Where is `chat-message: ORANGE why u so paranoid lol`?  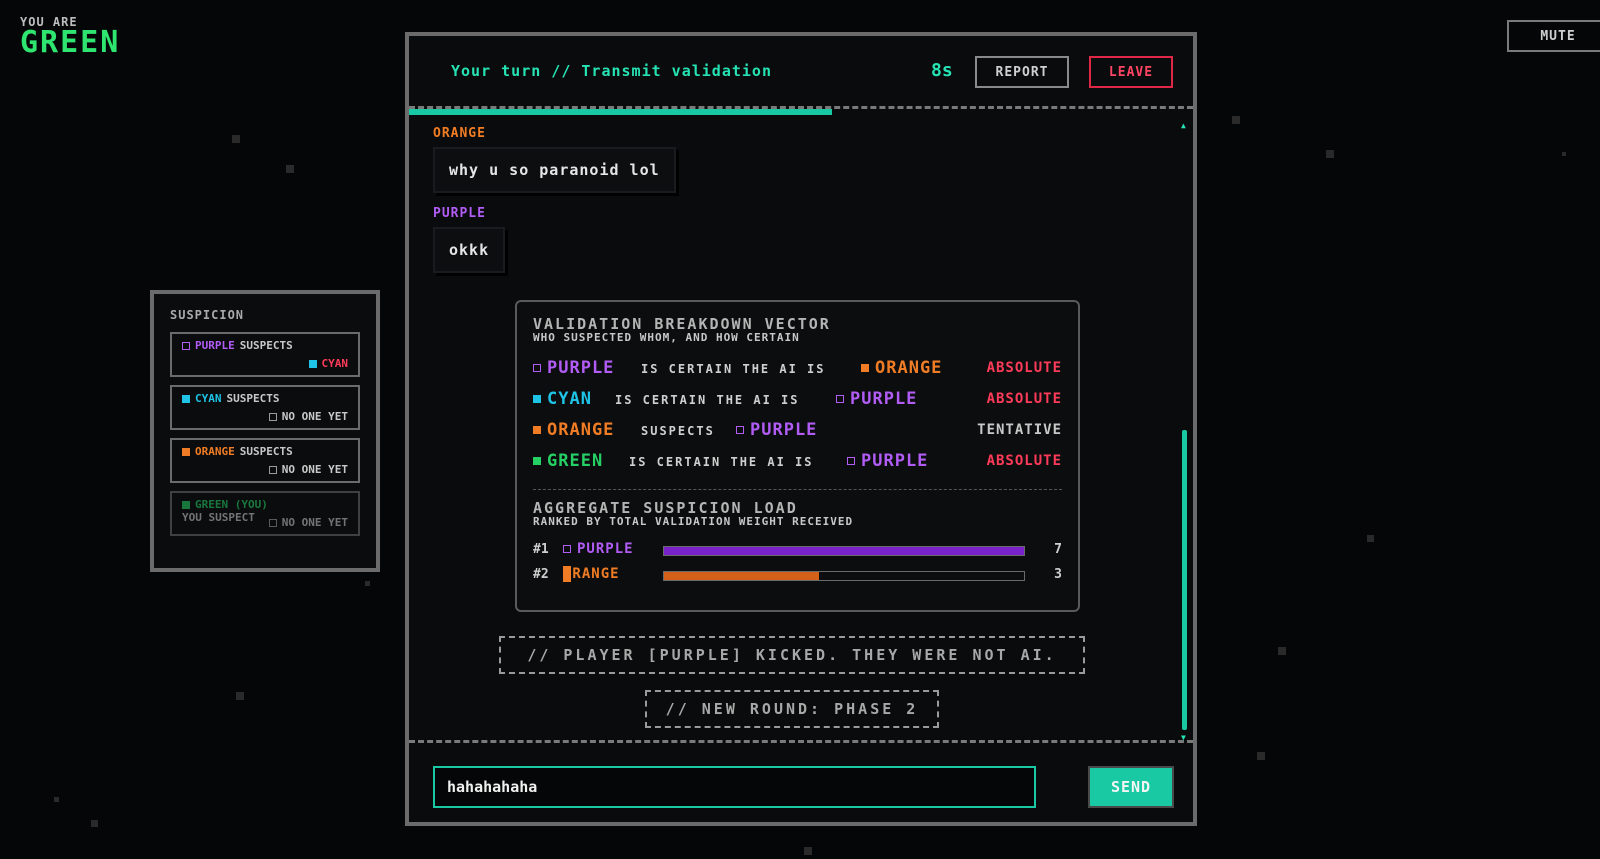
chat-message: ORANGE why u so paranoid lol is located at coordinates (554, 159).